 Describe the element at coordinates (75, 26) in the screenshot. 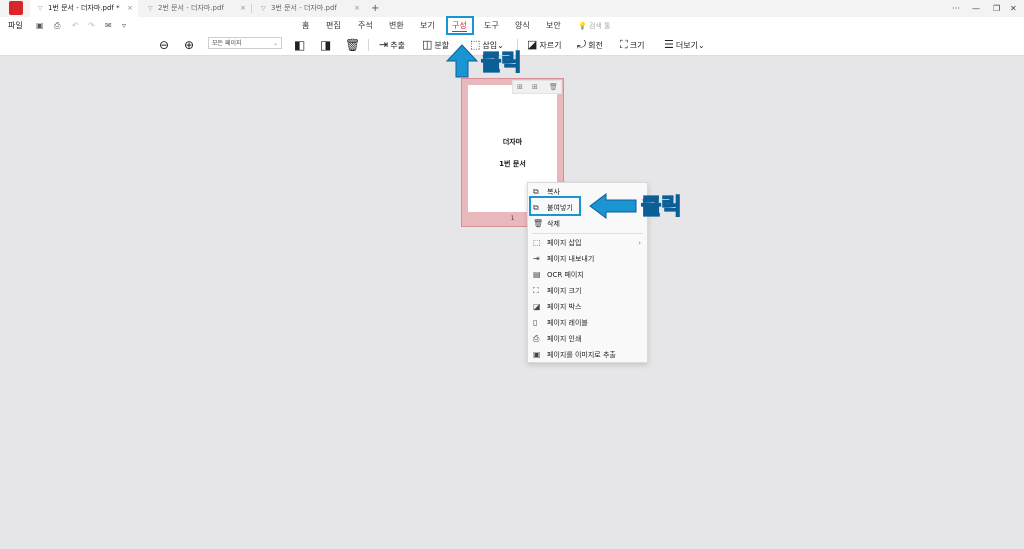

I see `undo-icon: ↶` at that location.